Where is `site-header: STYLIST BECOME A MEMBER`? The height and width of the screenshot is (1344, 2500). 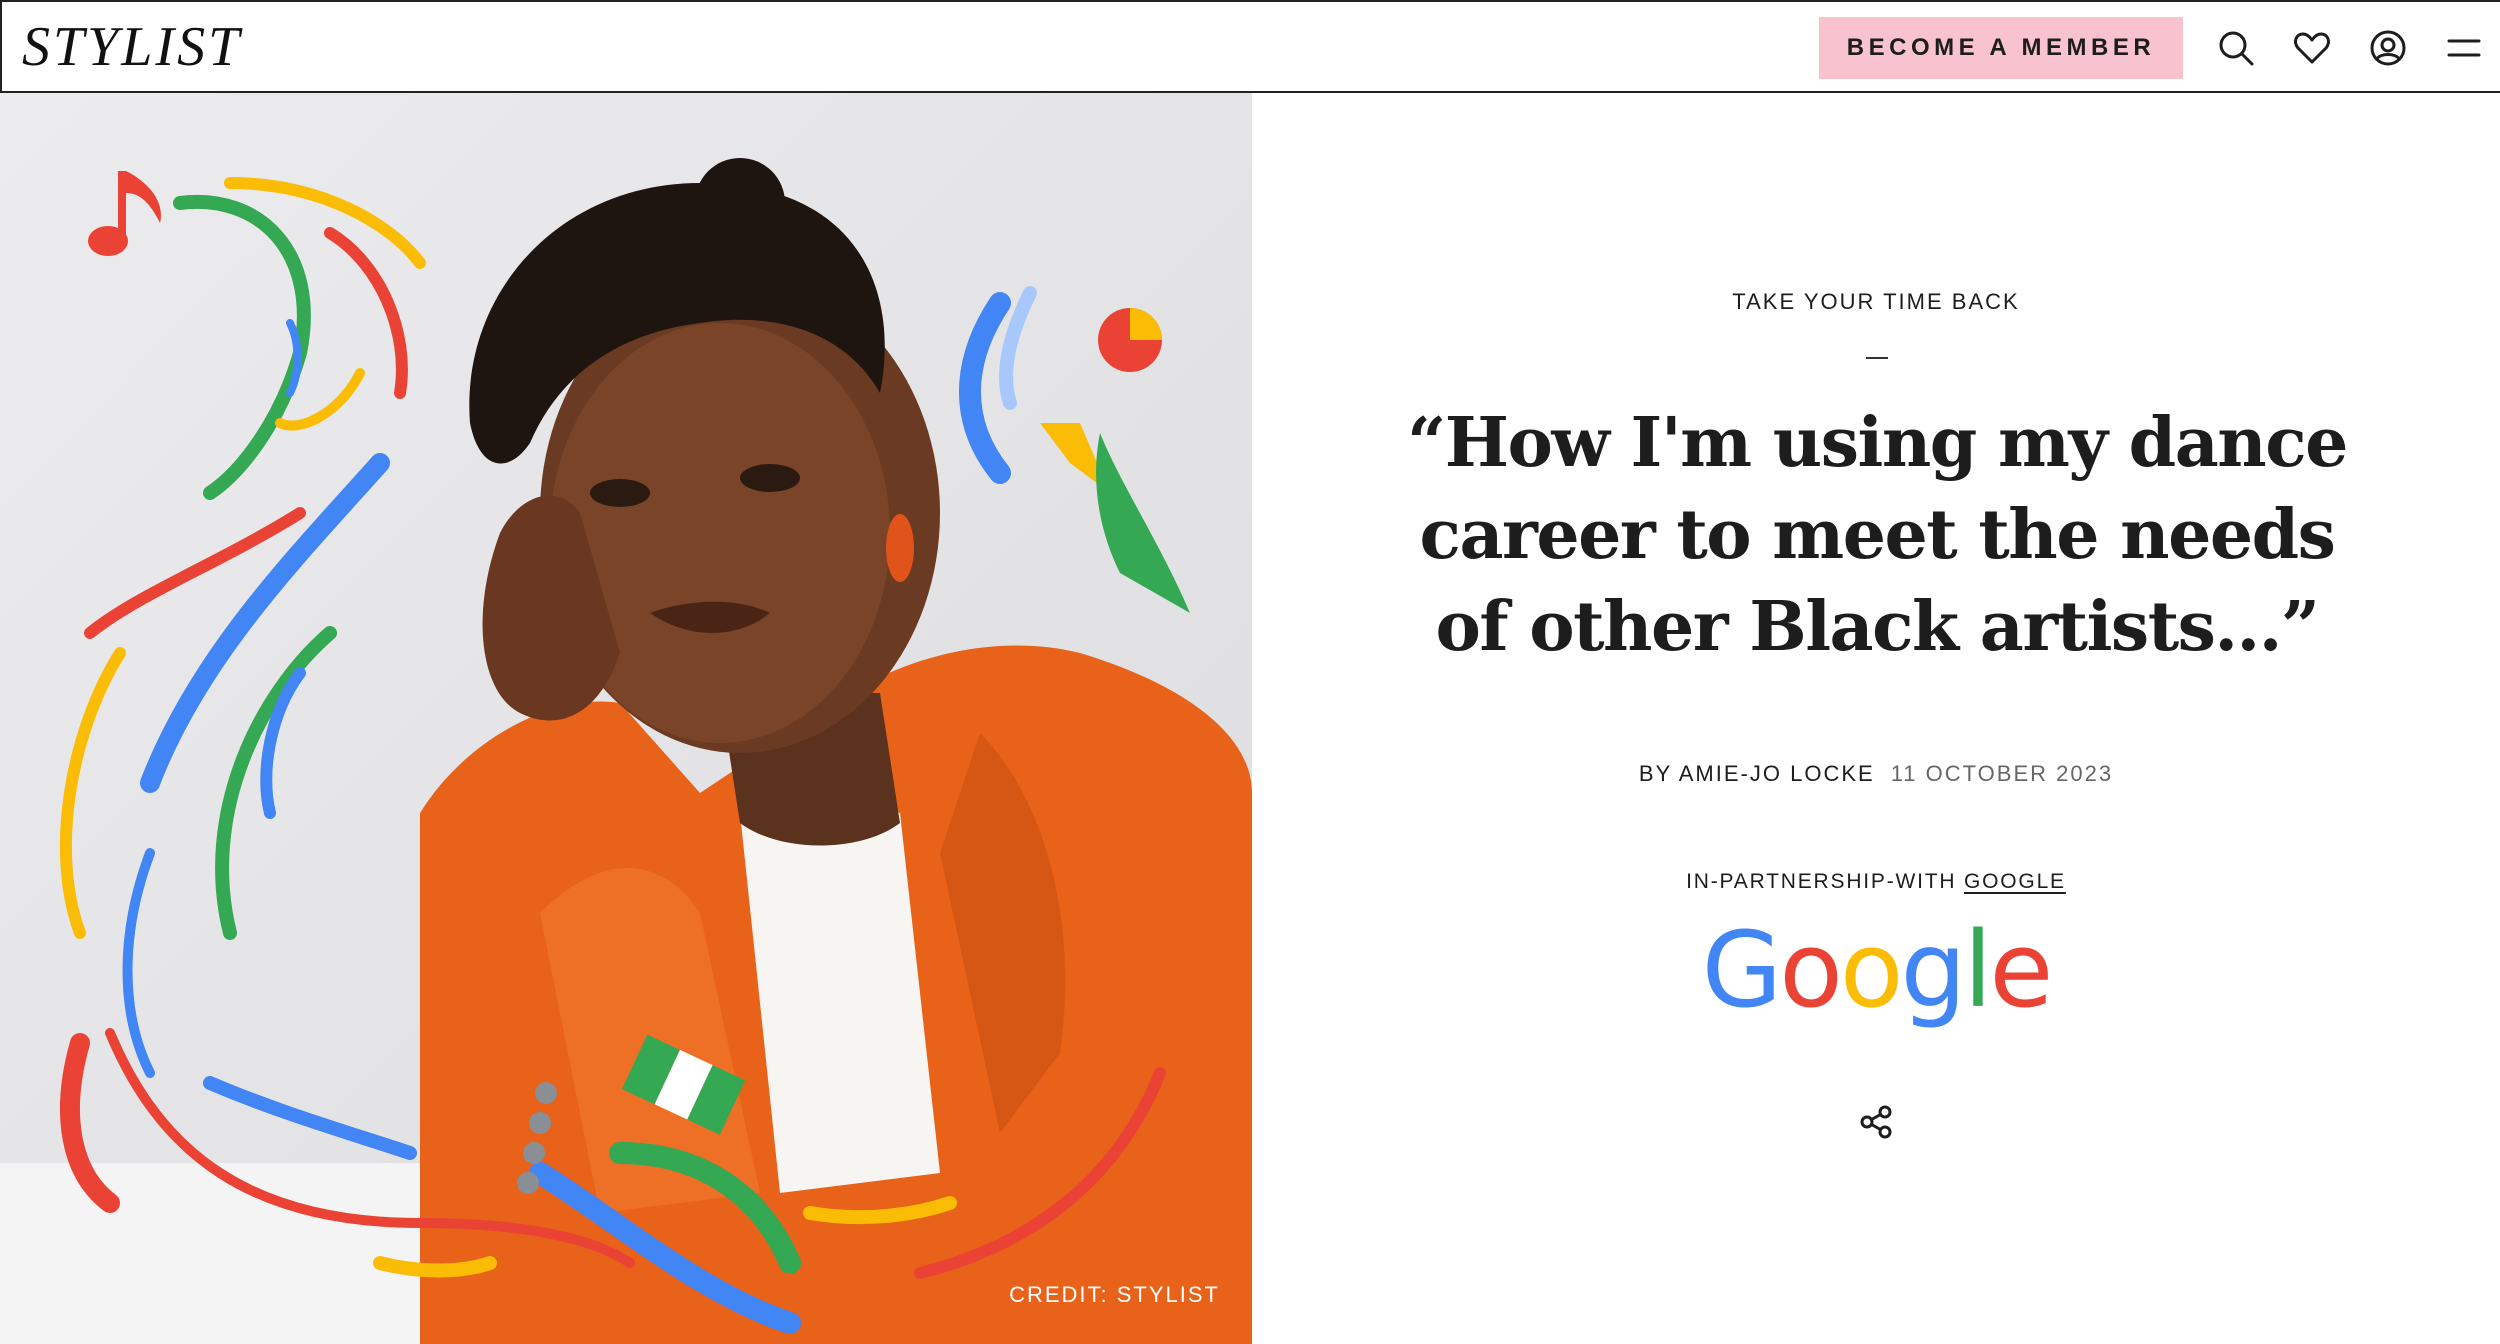
site-header: STYLIST BECOME A MEMBER is located at coordinates (1250, 46).